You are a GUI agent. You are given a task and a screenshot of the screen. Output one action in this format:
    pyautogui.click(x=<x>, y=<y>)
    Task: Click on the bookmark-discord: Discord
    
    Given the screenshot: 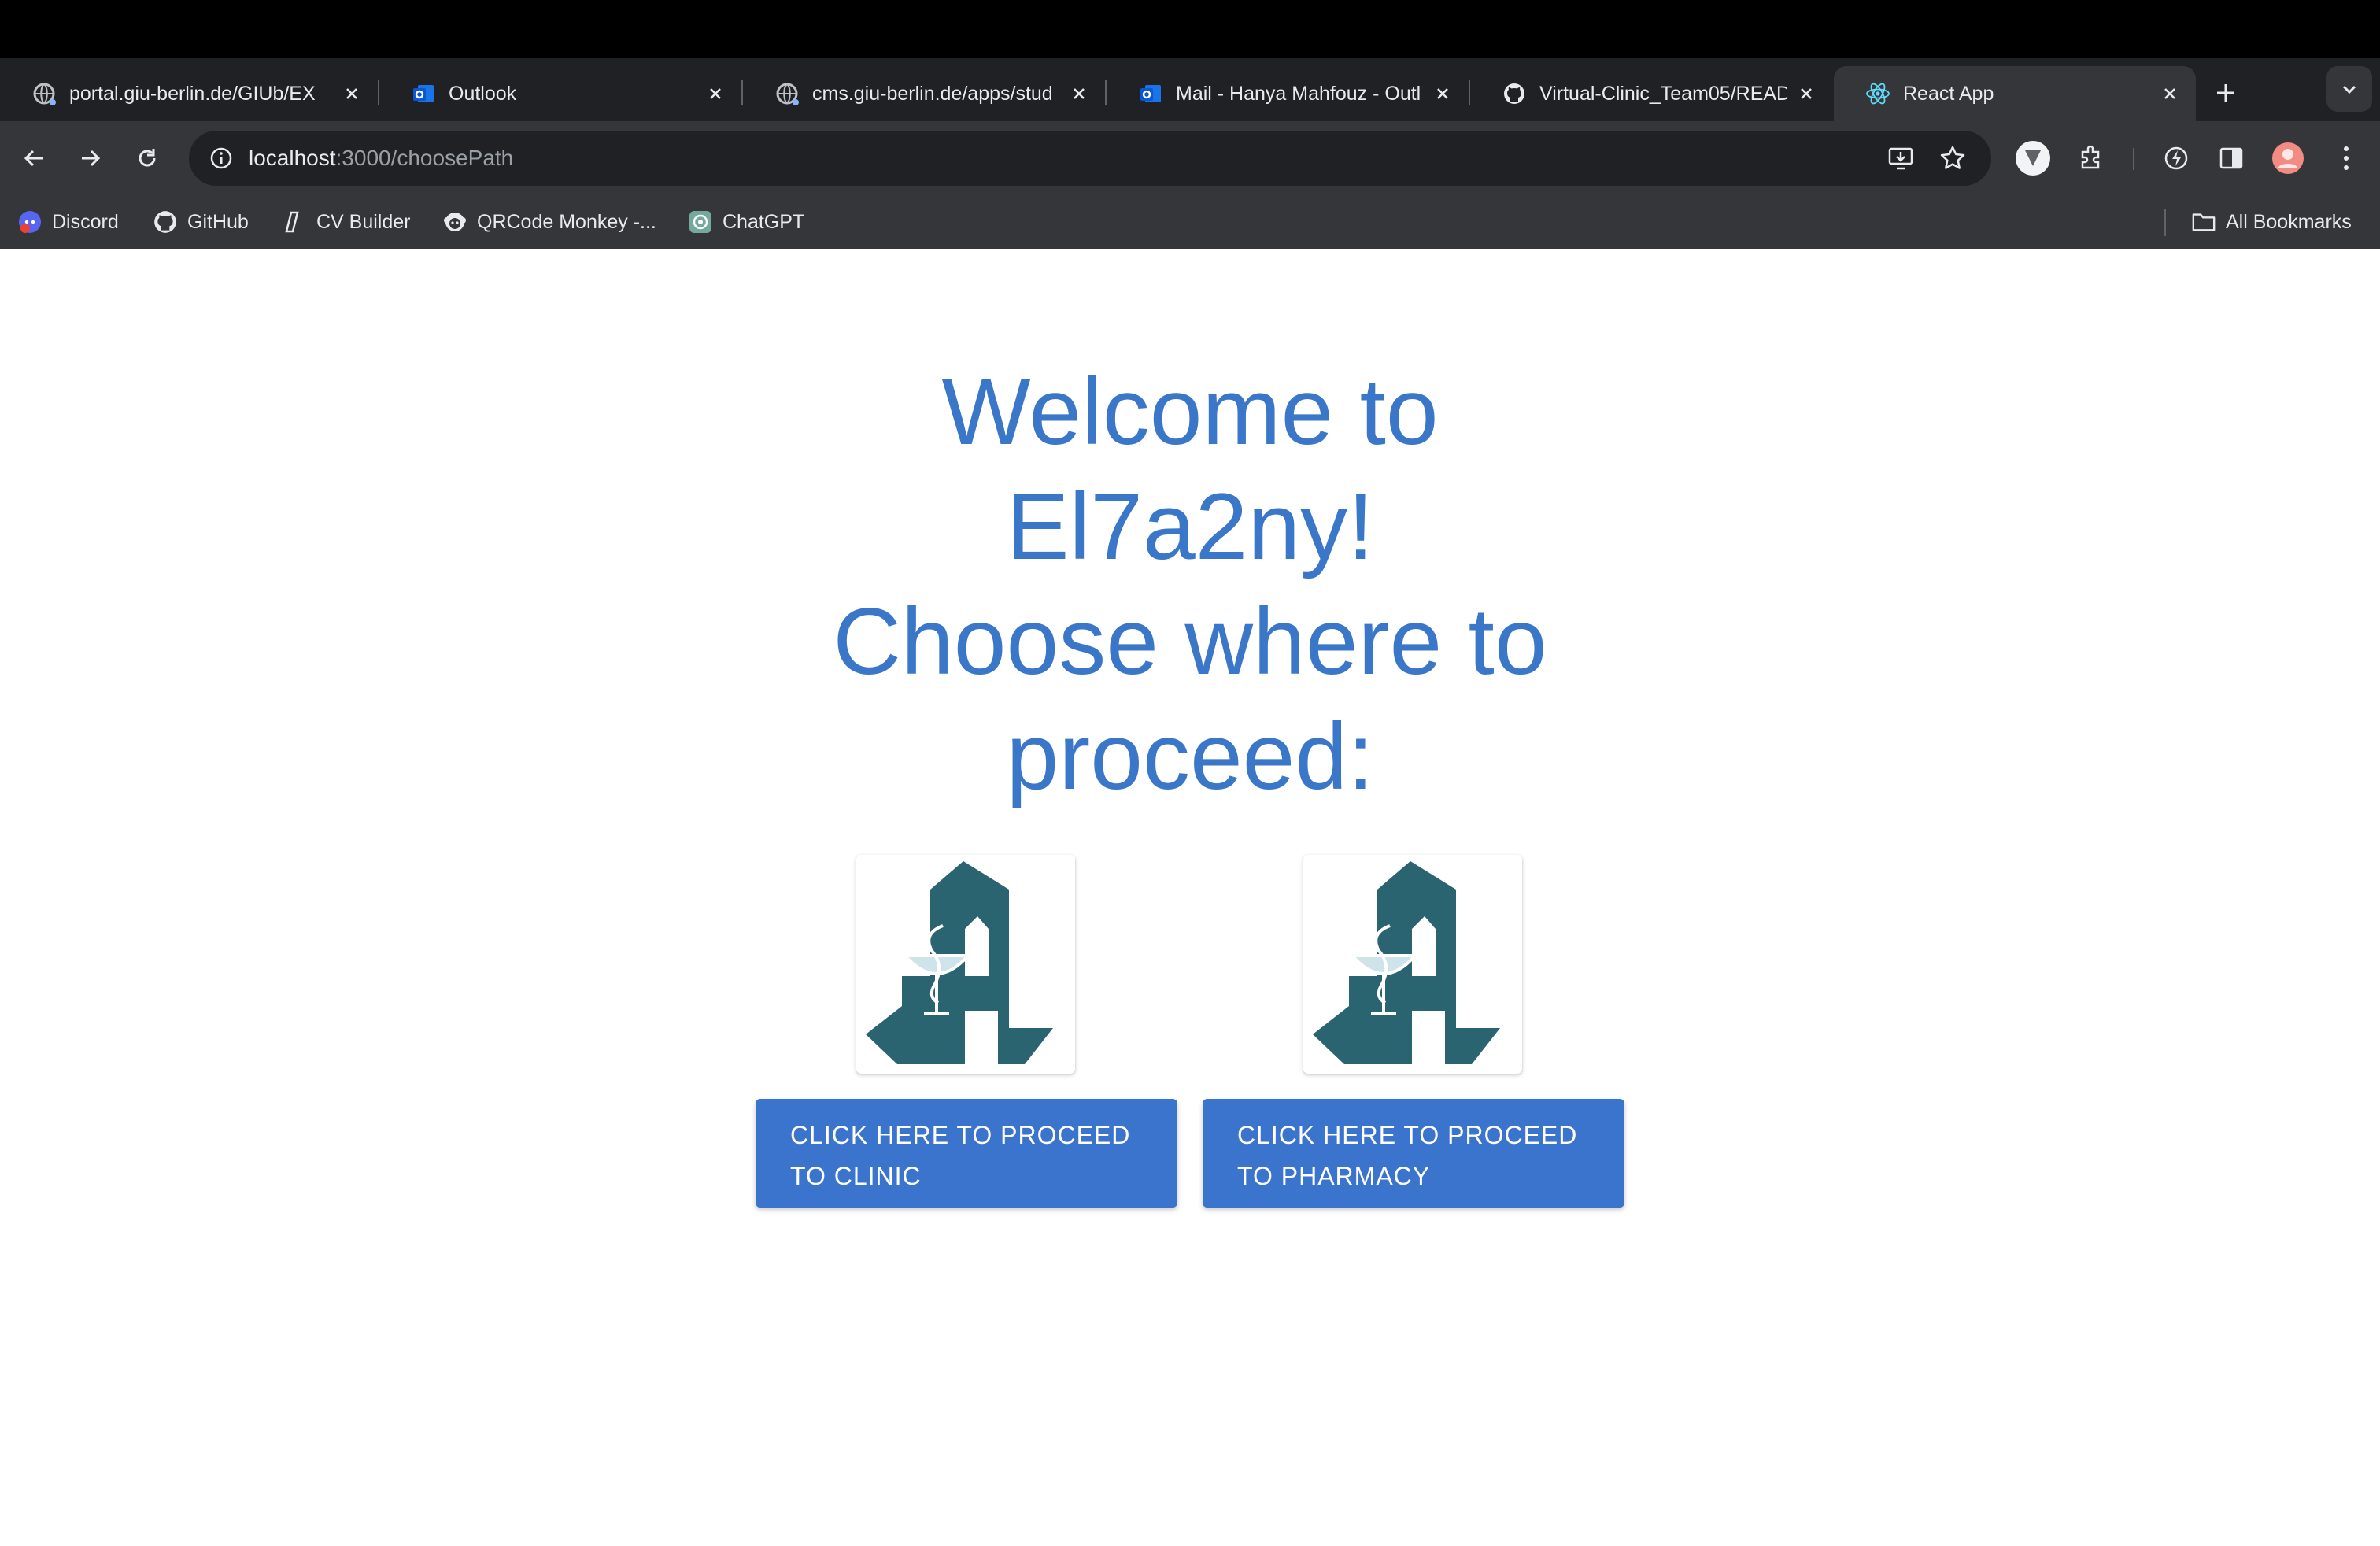 What is the action you would take?
    pyautogui.click(x=68, y=222)
    